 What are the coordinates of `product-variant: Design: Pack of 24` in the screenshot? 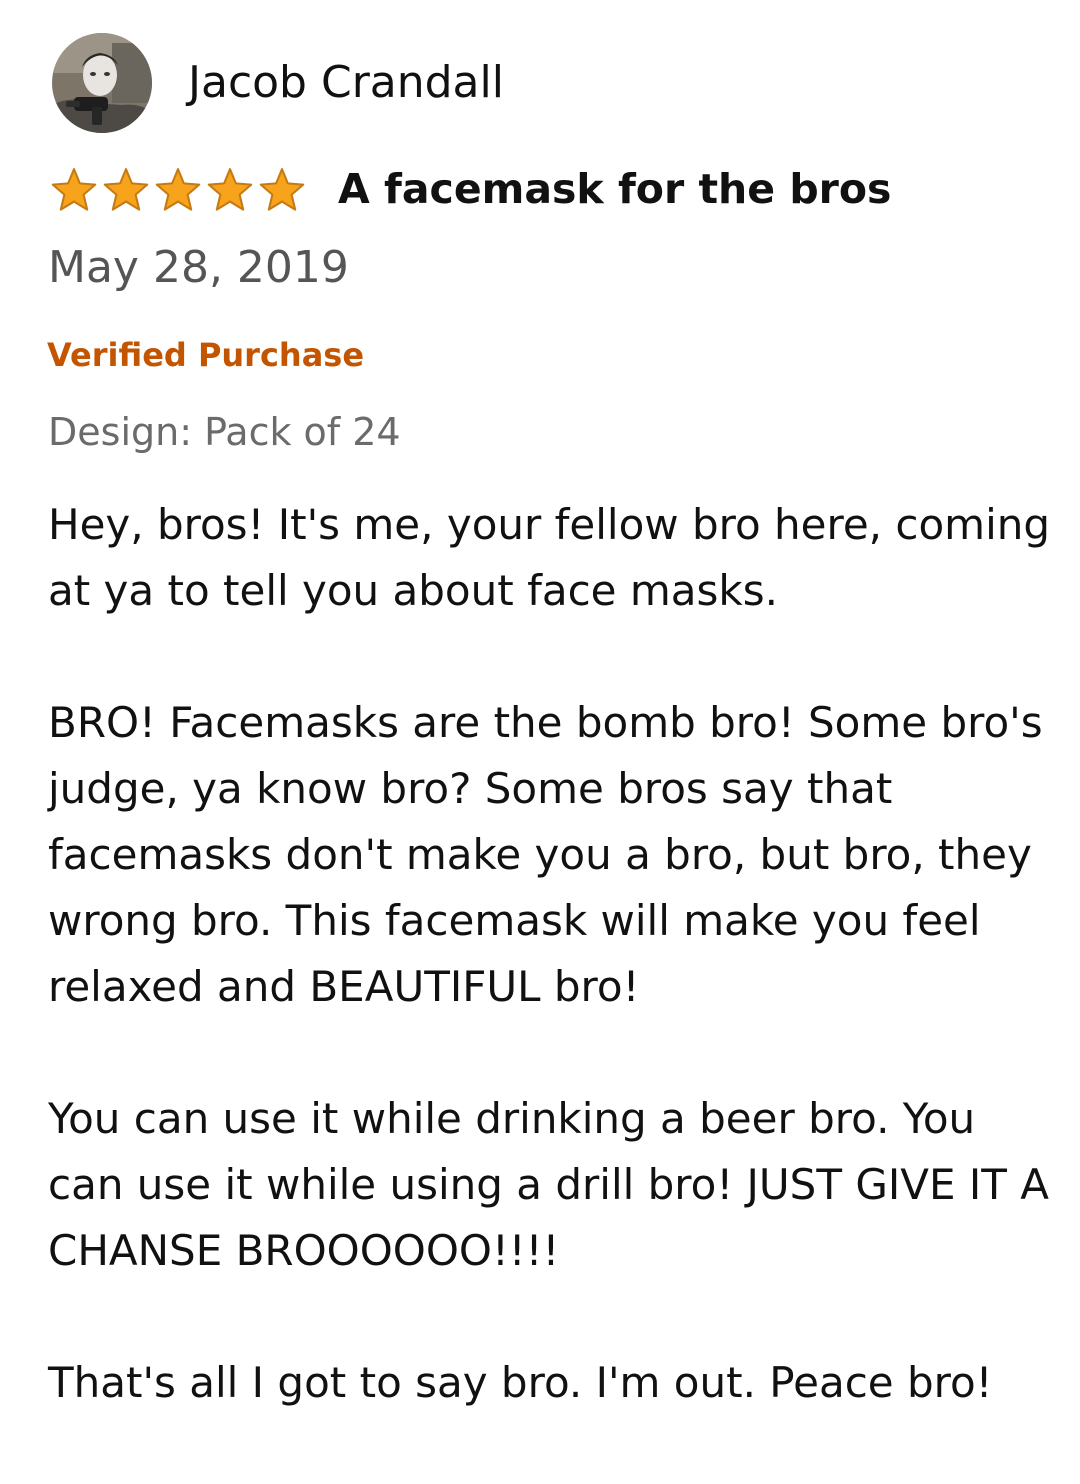 It's located at (224, 432).